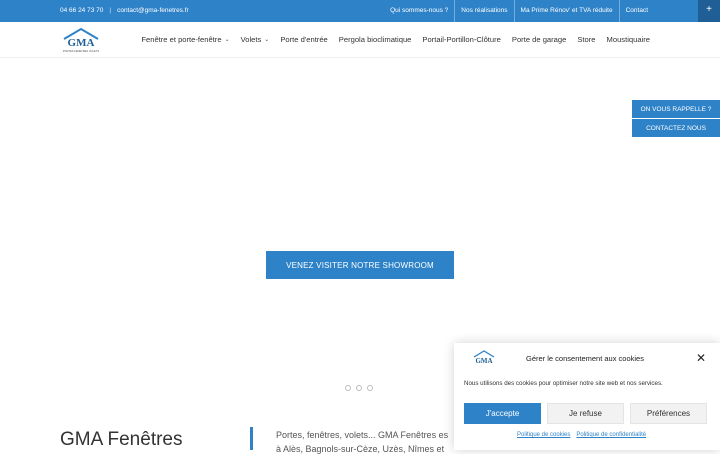 This screenshot has height=454, width=720. Describe the element at coordinates (121, 439) in the screenshot. I see `section-title: GMA Fenêtres` at that location.